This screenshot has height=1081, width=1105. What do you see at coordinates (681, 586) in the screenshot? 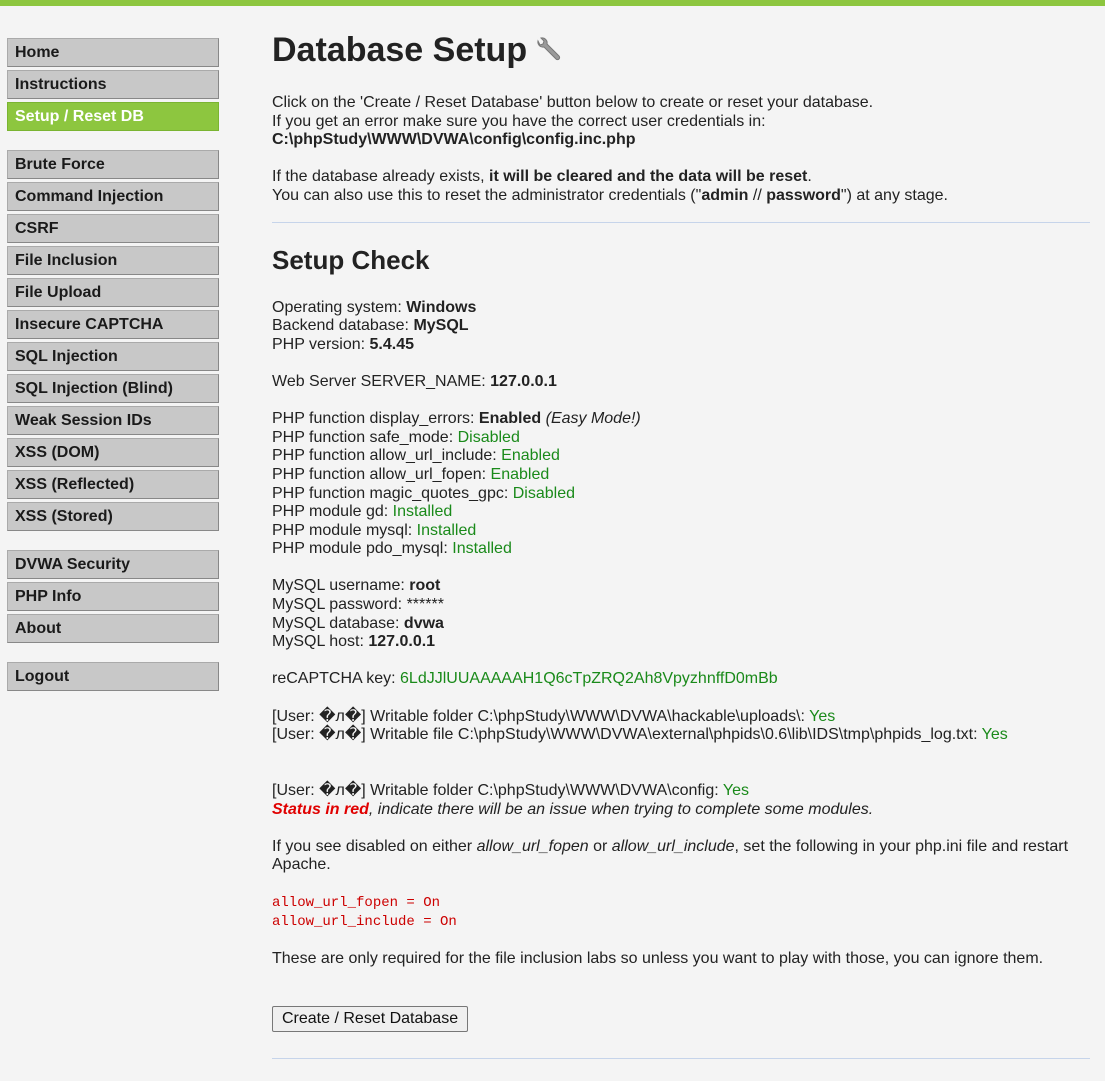
I see `mysql-username-row: MySQL username: root` at bounding box center [681, 586].